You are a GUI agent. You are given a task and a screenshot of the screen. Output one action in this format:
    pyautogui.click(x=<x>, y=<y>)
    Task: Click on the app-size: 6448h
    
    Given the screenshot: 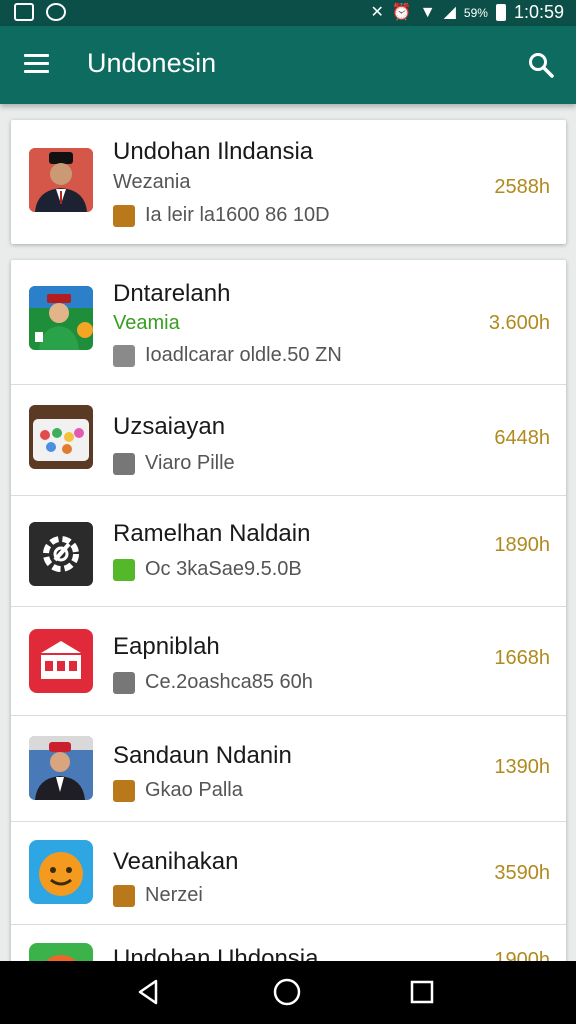 What is the action you would take?
    pyautogui.click(x=522, y=438)
    